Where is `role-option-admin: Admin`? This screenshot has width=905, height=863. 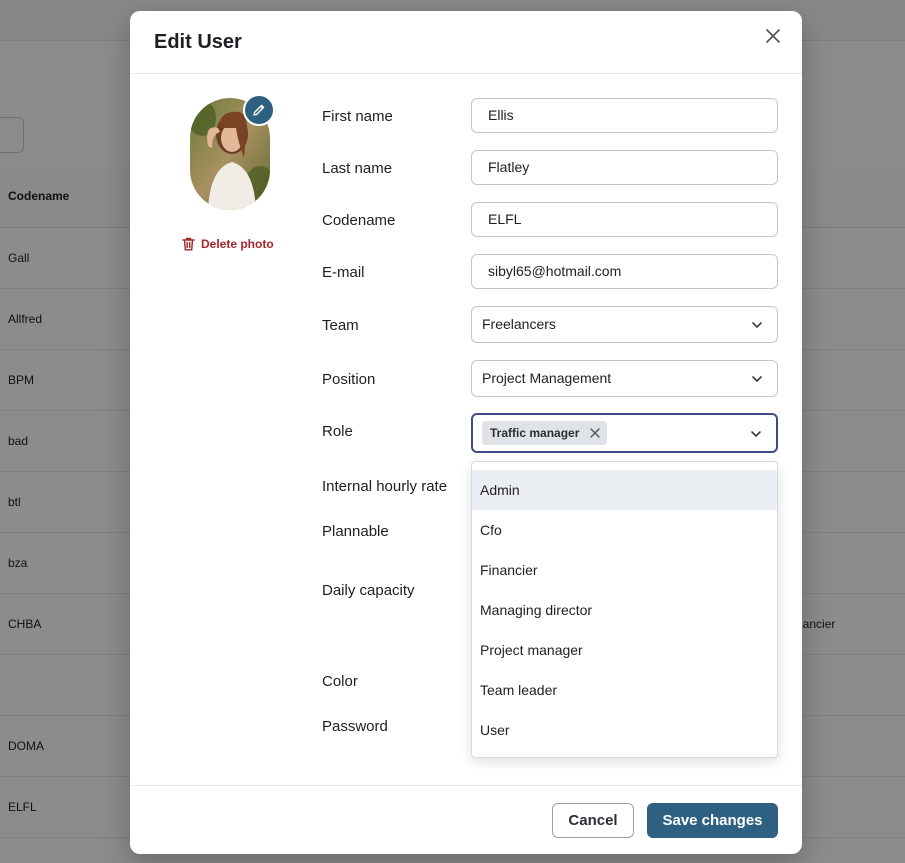 role-option-admin: Admin is located at coordinates (624, 490).